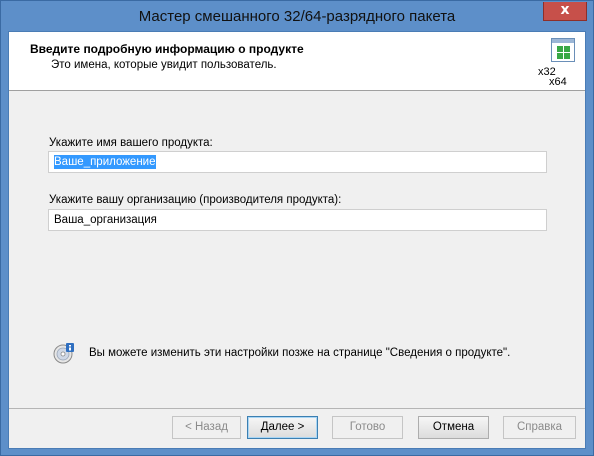  What do you see at coordinates (131, 143) in the screenshot?
I see `product-name-label: Укажите имя вашего продукта:` at bounding box center [131, 143].